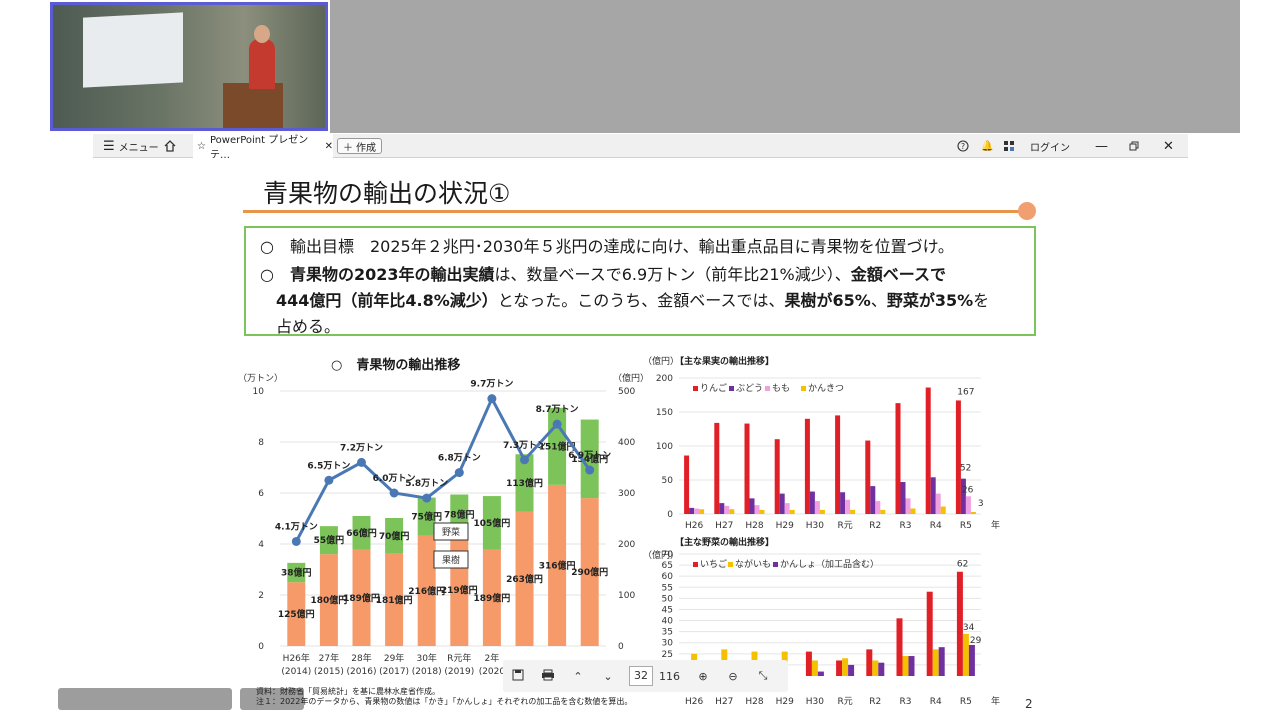 This screenshot has width=1280, height=720. Describe the element at coordinates (459, 458) in the screenshot. I see `tonnage-label: 6.8万トン` at that location.